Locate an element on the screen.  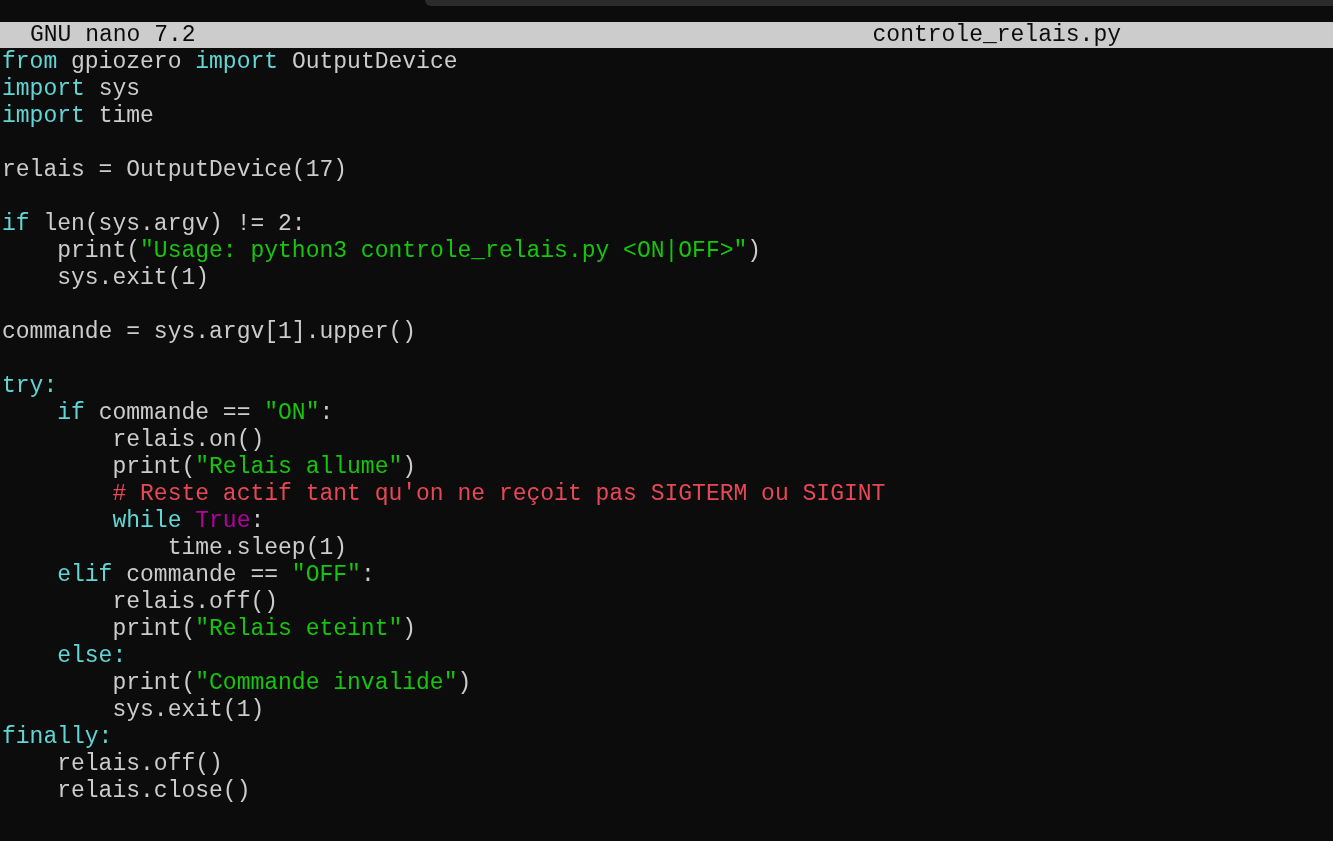
code-line: if len(sys.argv) != 2: is located at coordinates (153, 224).